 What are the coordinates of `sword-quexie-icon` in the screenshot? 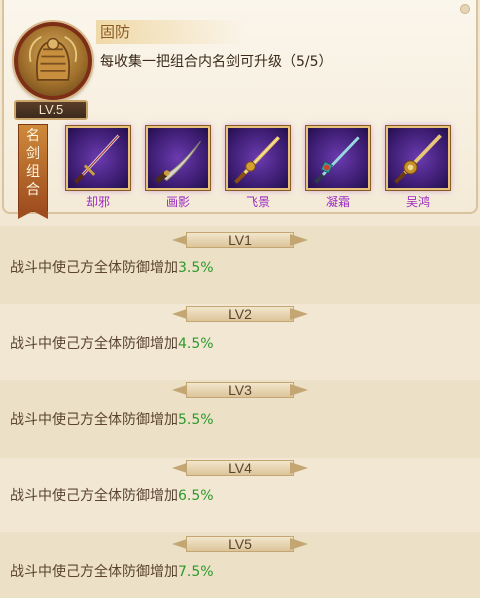 It's located at (97, 159).